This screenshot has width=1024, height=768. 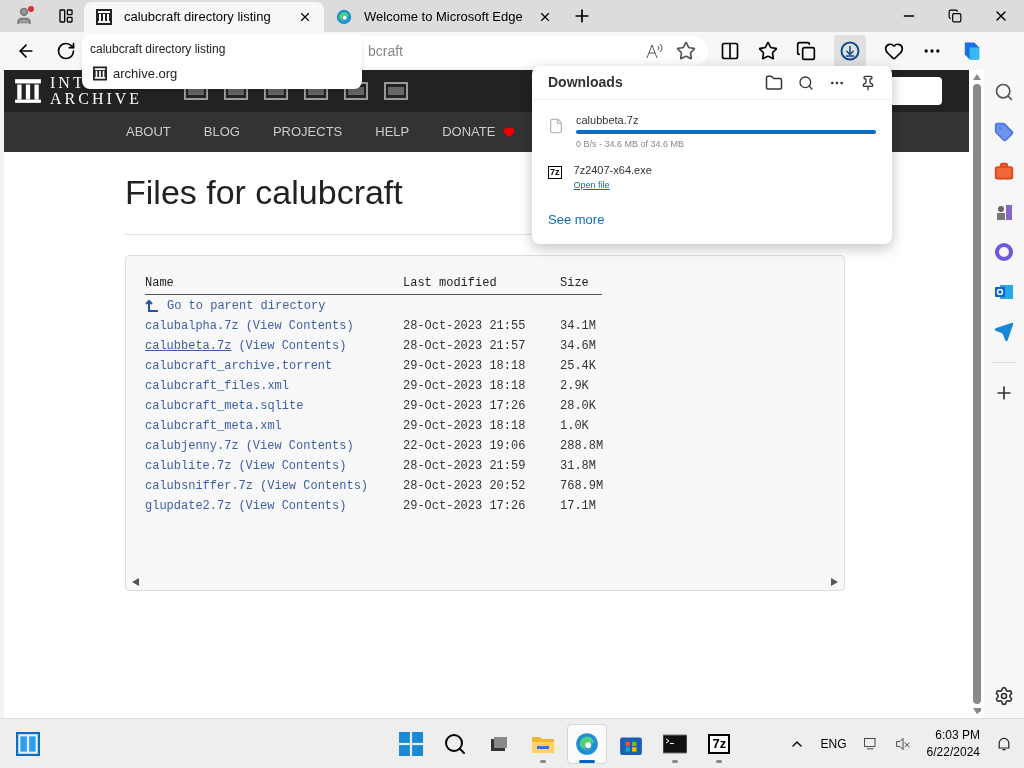 I want to click on see-more-link: See more, so click(x=712, y=220).